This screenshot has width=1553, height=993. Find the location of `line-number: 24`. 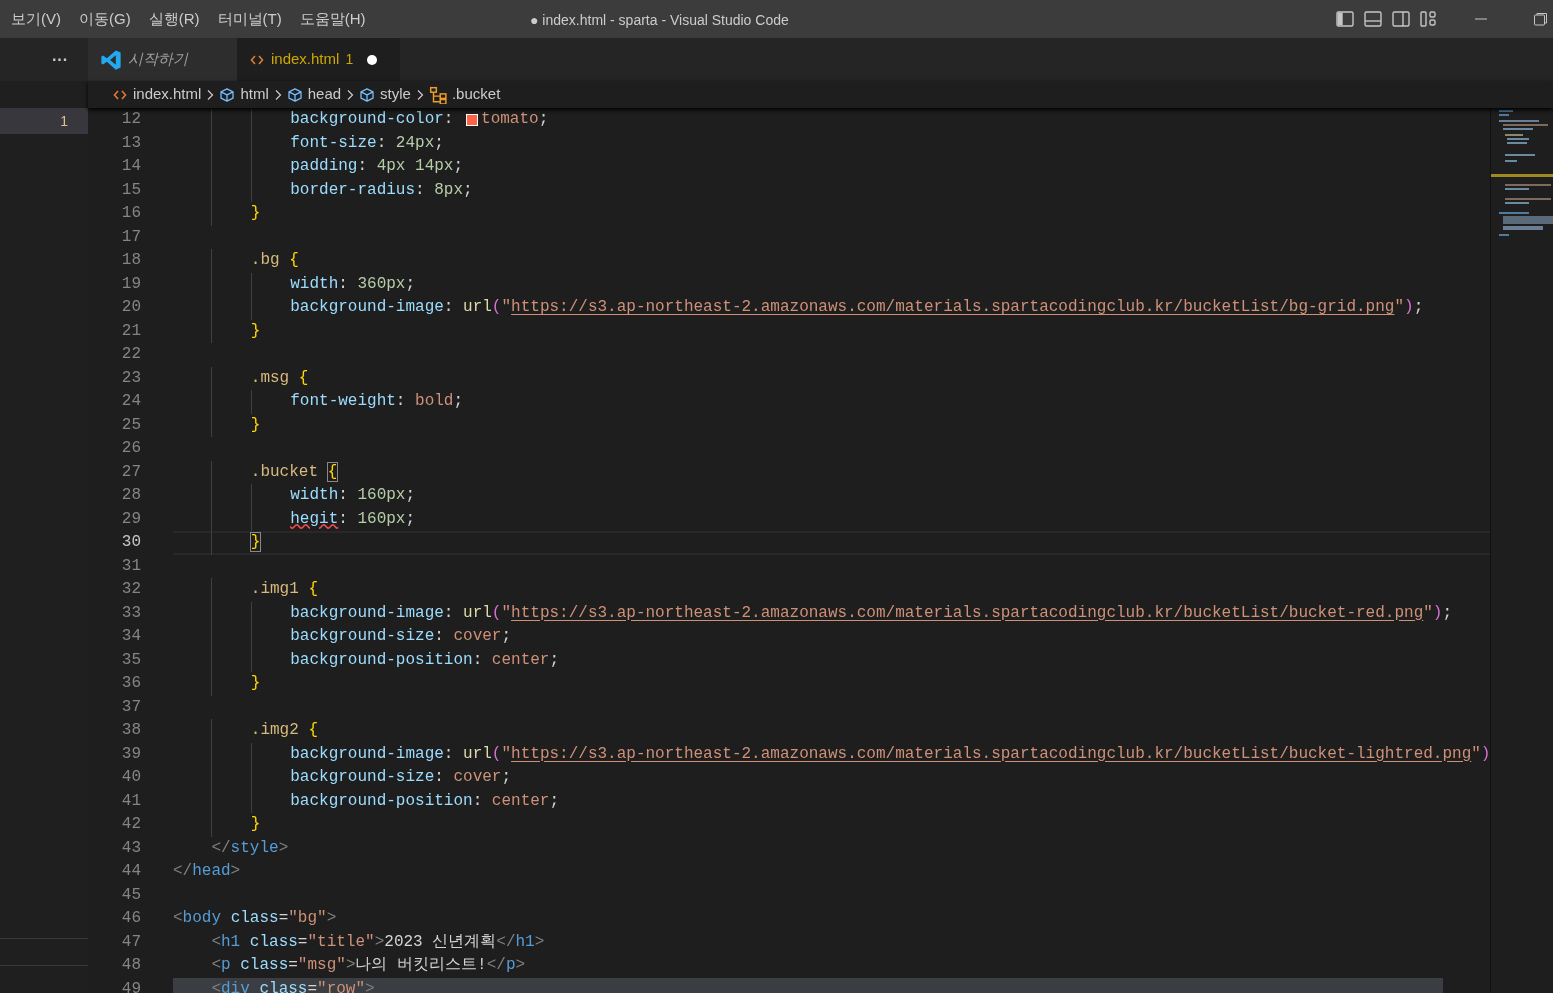

line-number: 24 is located at coordinates (130, 401).